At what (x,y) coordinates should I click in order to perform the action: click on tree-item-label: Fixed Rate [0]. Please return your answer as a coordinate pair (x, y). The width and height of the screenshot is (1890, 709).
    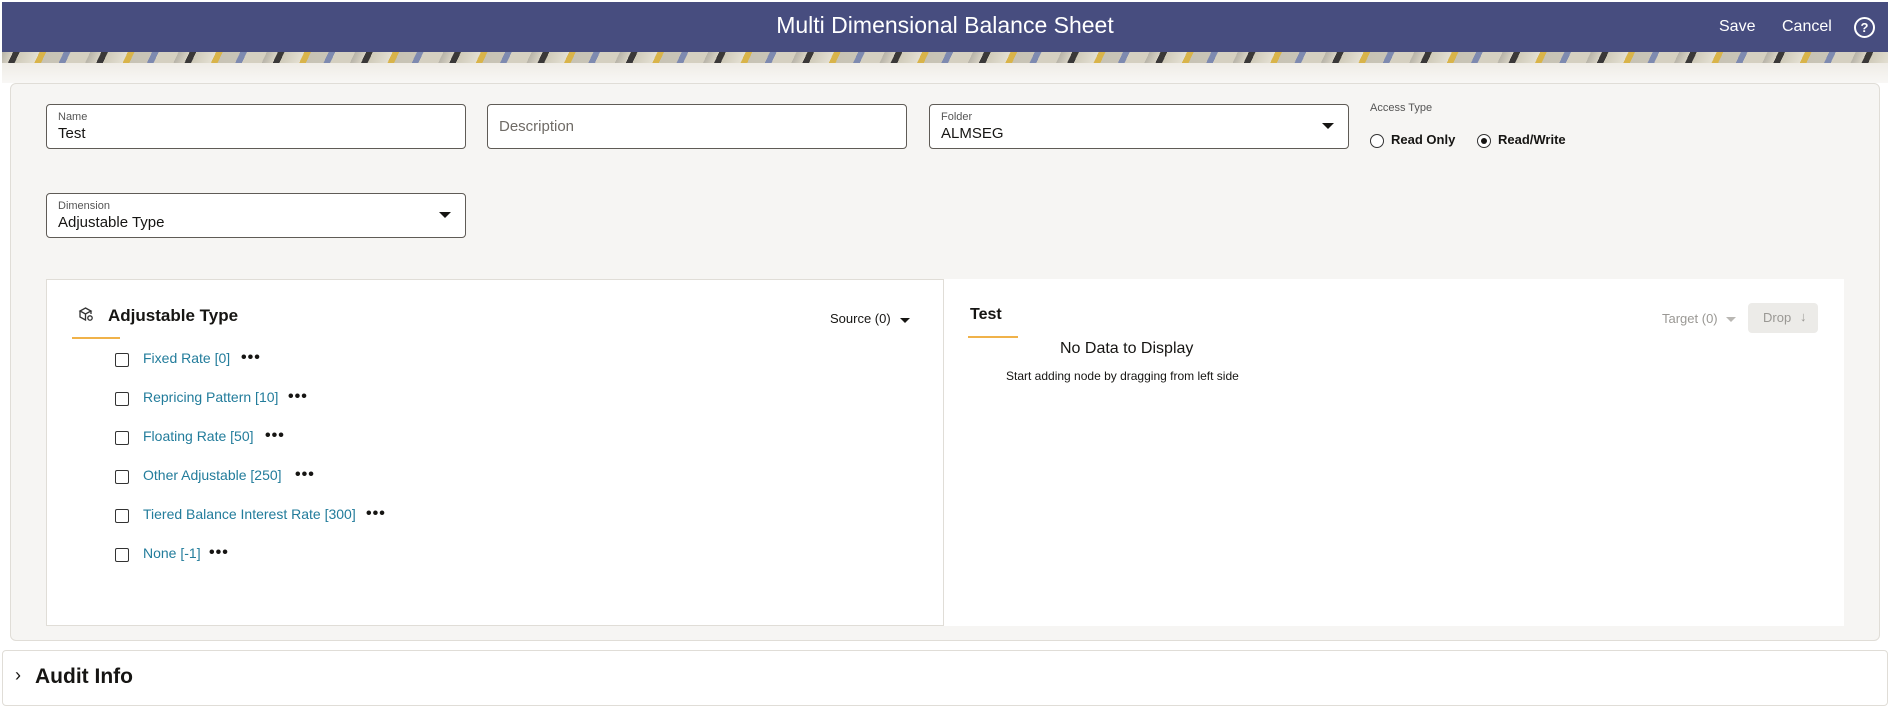
    Looking at the image, I should click on (186, 358).